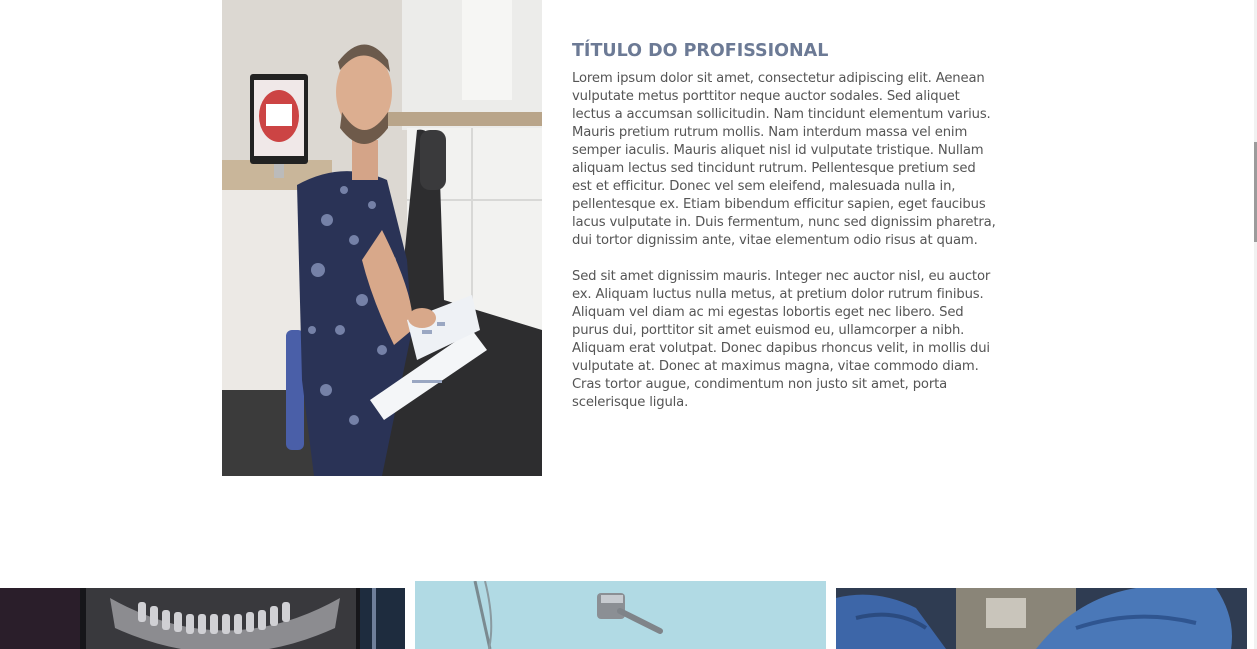  What do you see at coordinates (620, 615) in the screenshot?
I see `gallery-image-tools` at bounding box center [620, 615].